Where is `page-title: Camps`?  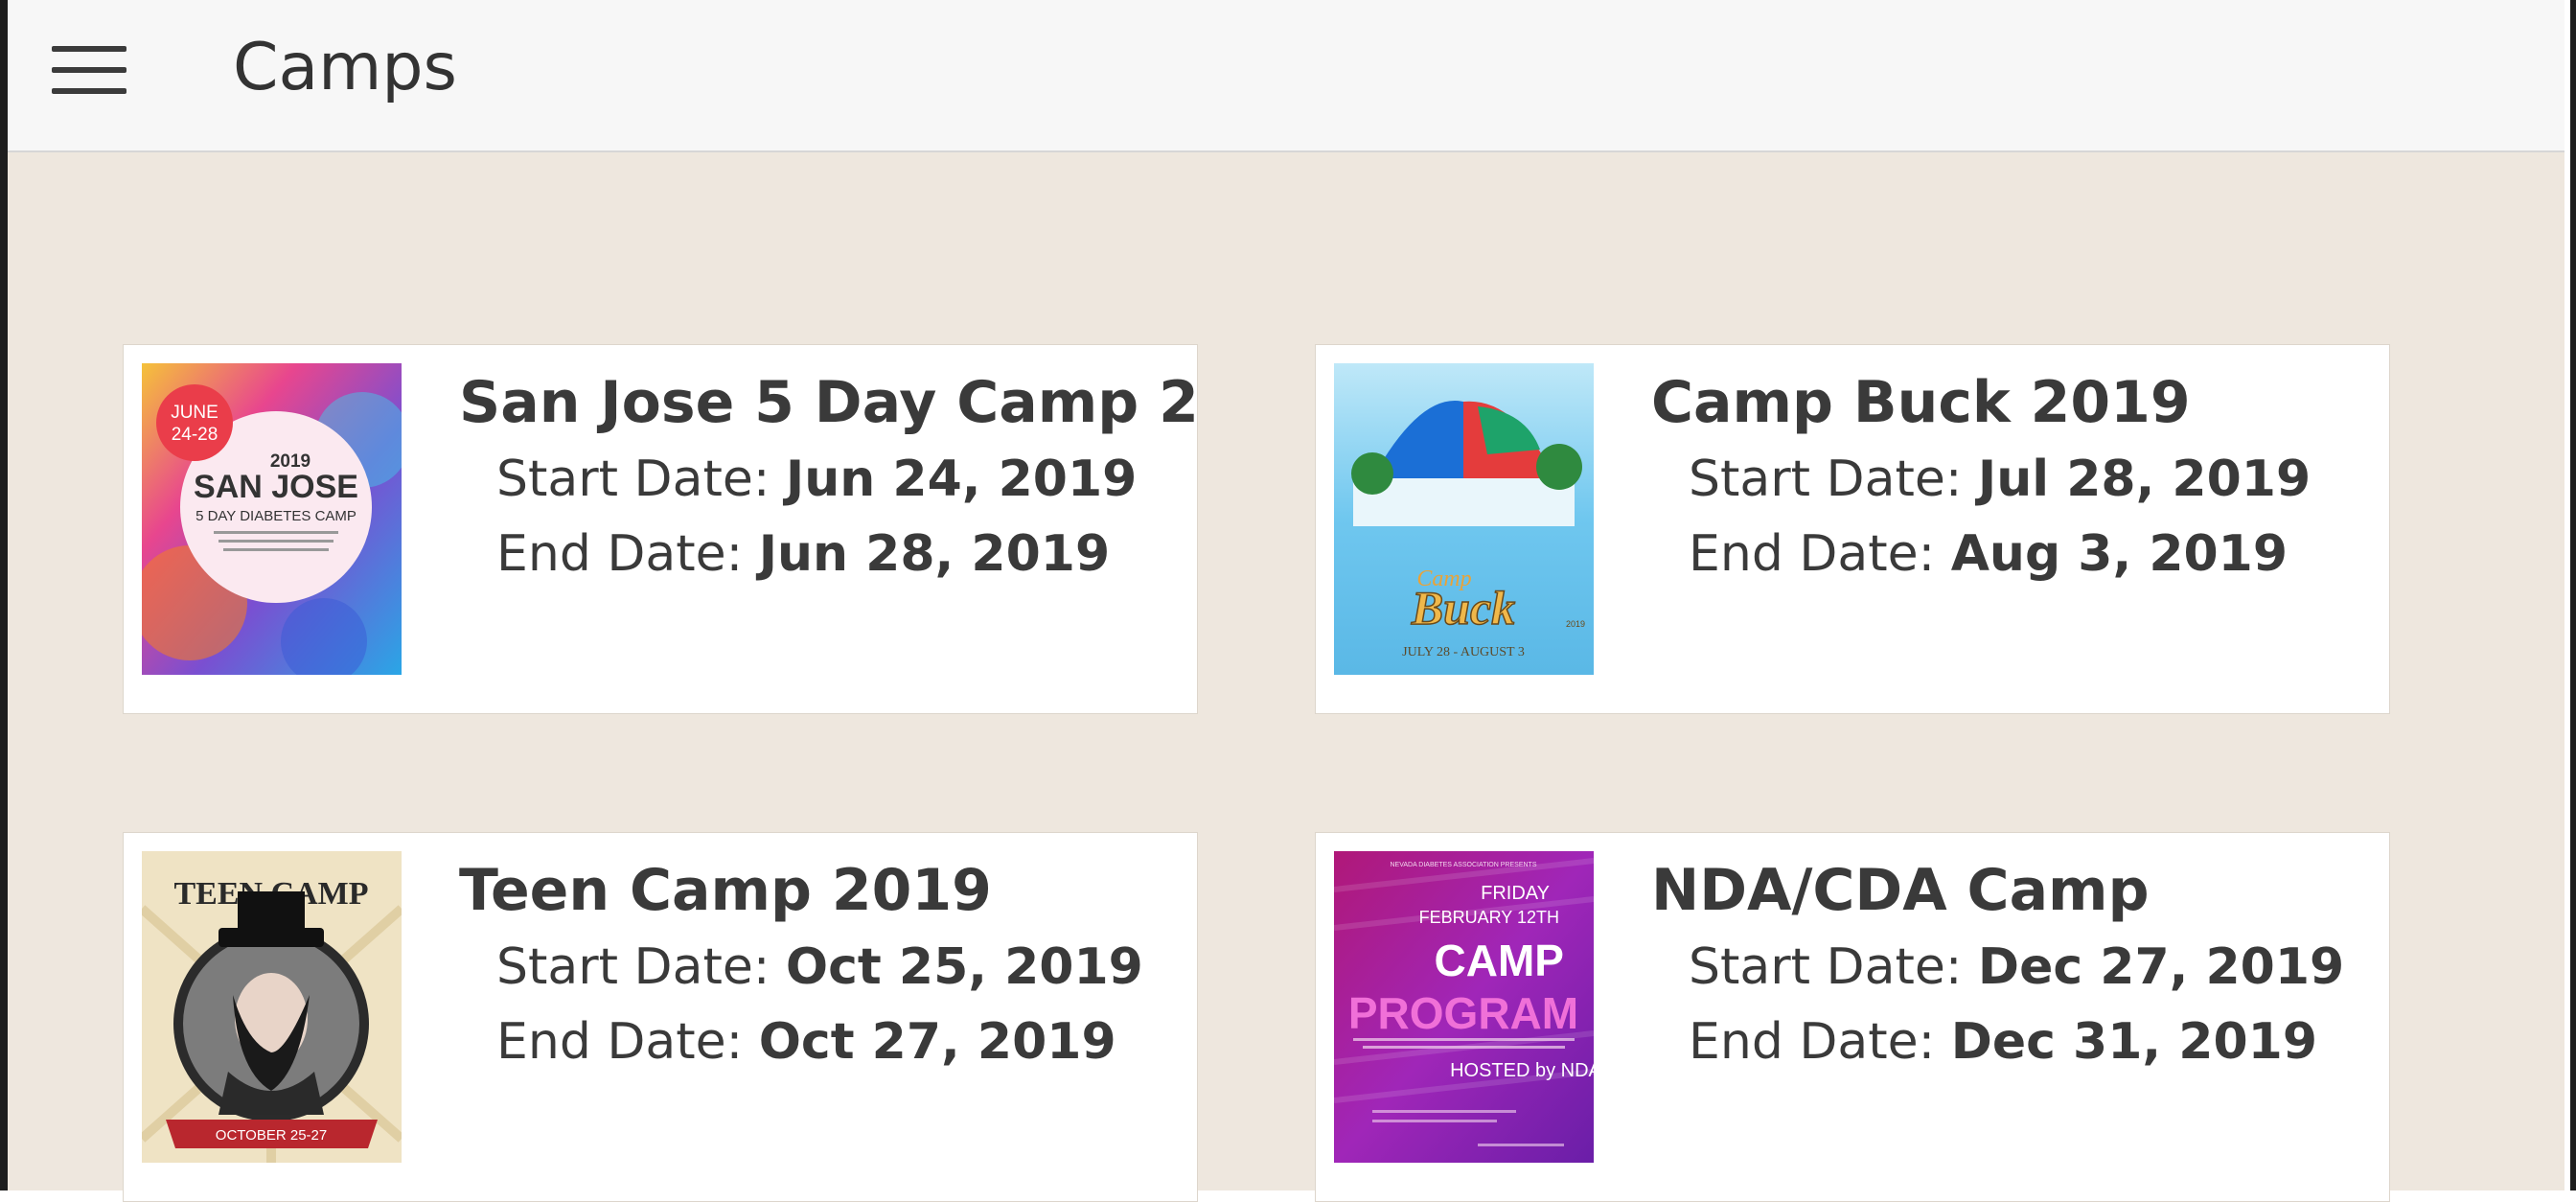 page-title: Camps is located at coordinates (345, 67).